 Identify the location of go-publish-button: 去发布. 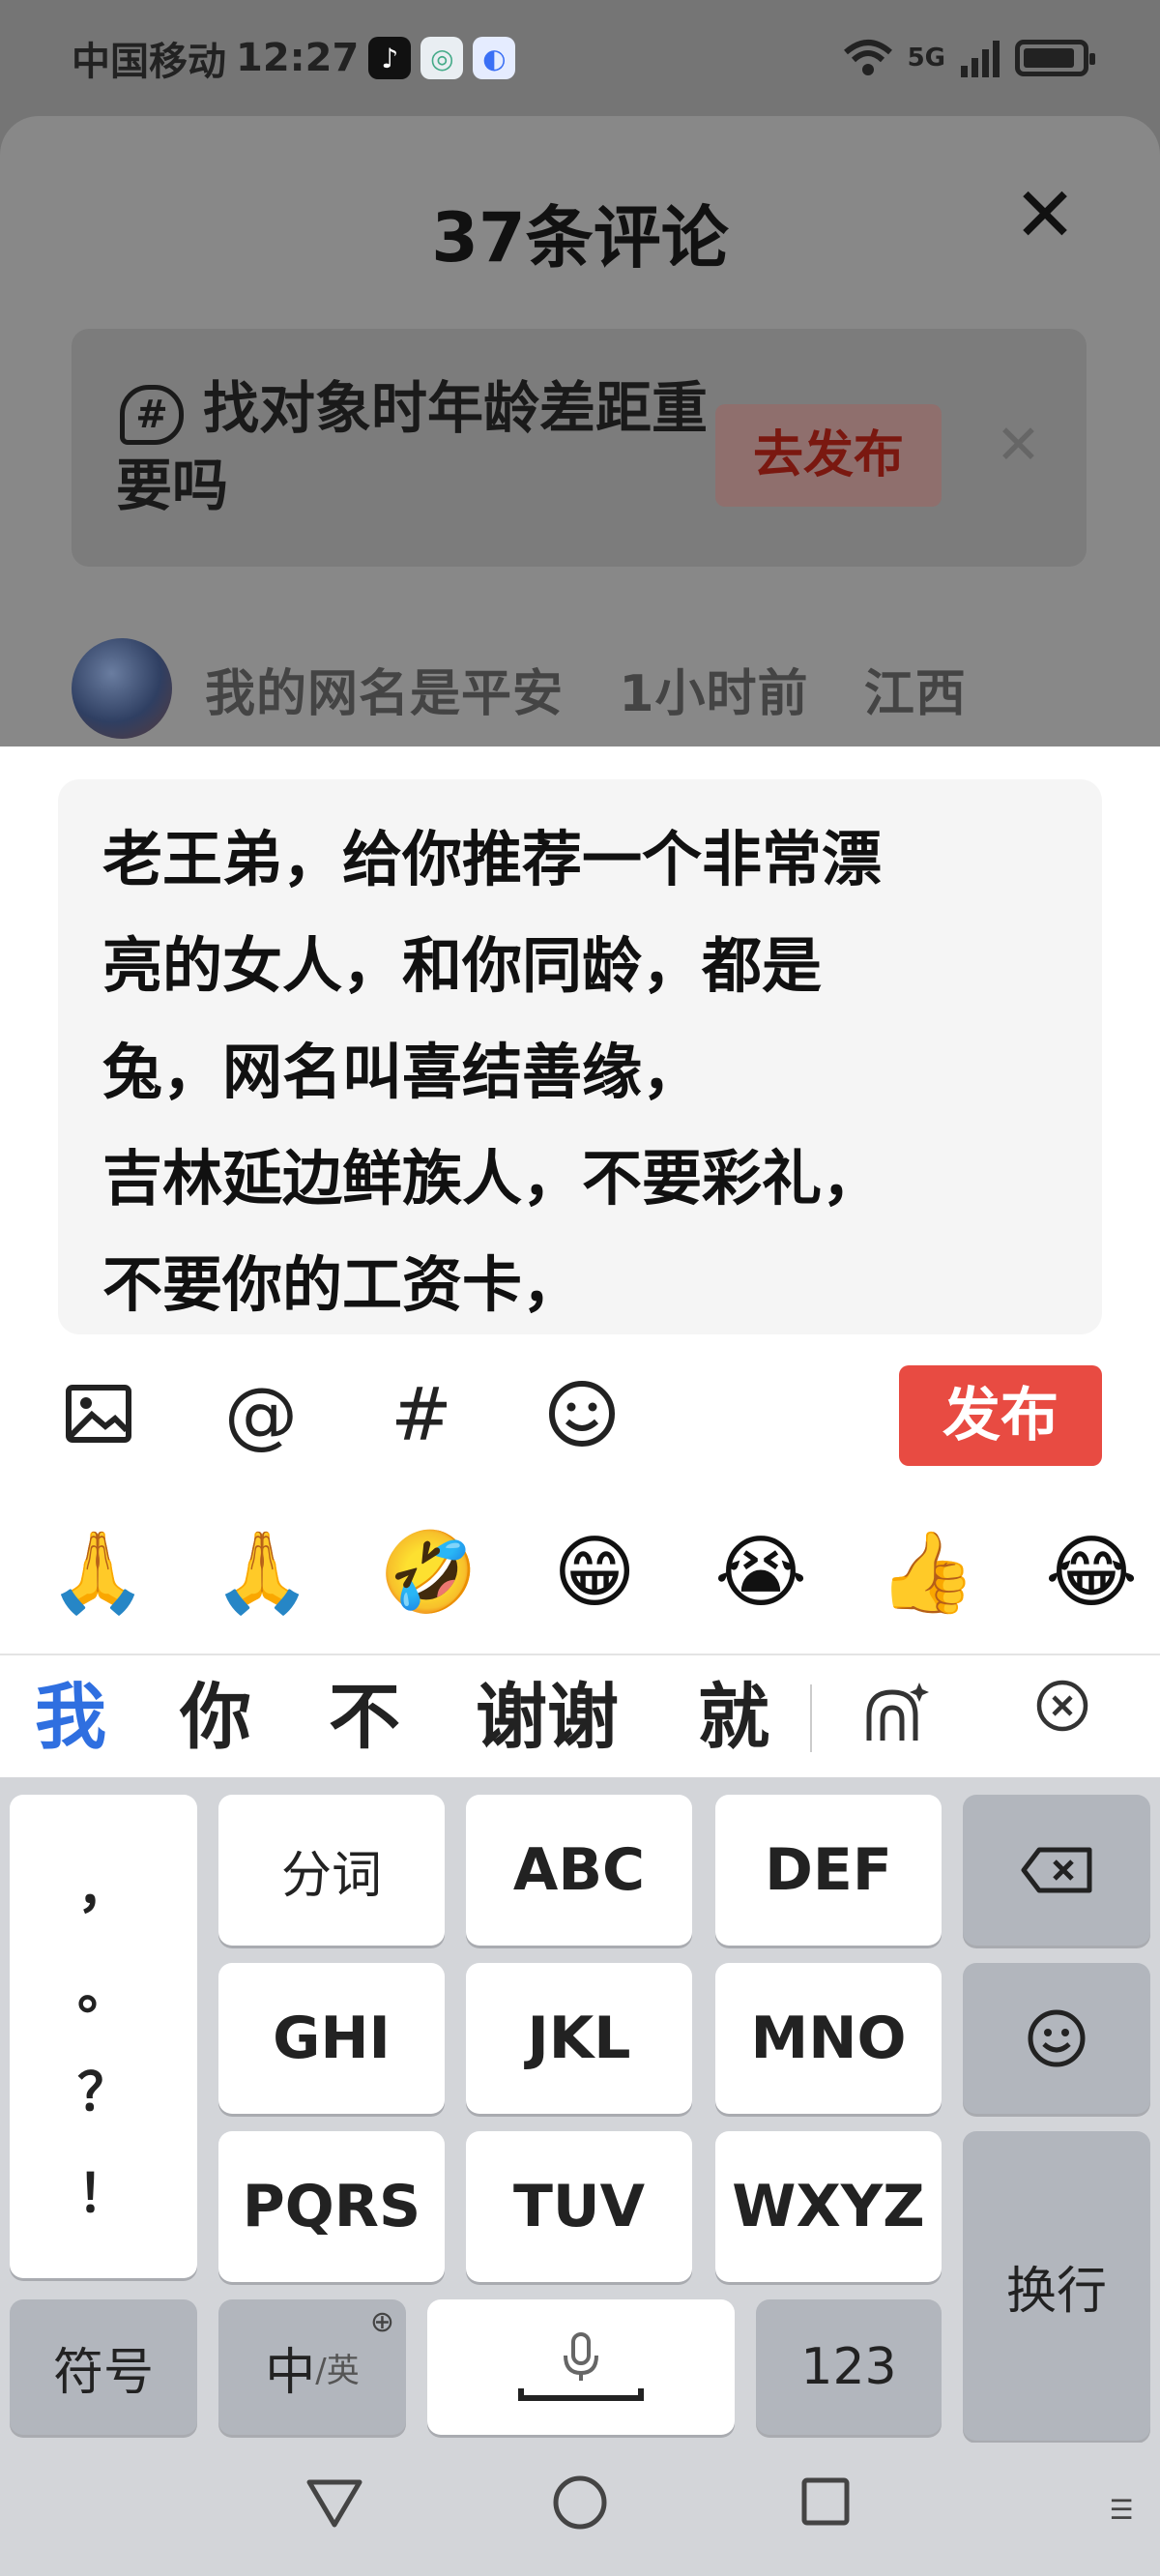
(828, 455).